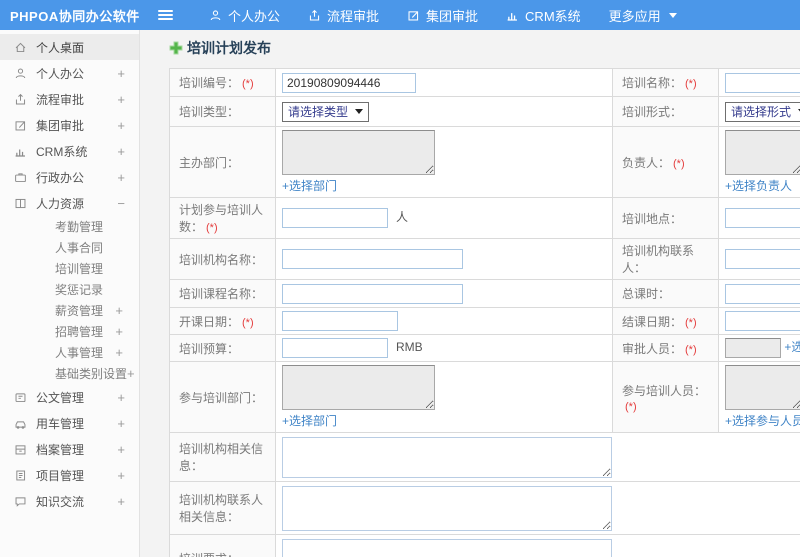 The image size is (800, 557). What do you see at coordinates (215, 15) in the screenshot?
I see `user-icon` at bounding box center [215, 15].